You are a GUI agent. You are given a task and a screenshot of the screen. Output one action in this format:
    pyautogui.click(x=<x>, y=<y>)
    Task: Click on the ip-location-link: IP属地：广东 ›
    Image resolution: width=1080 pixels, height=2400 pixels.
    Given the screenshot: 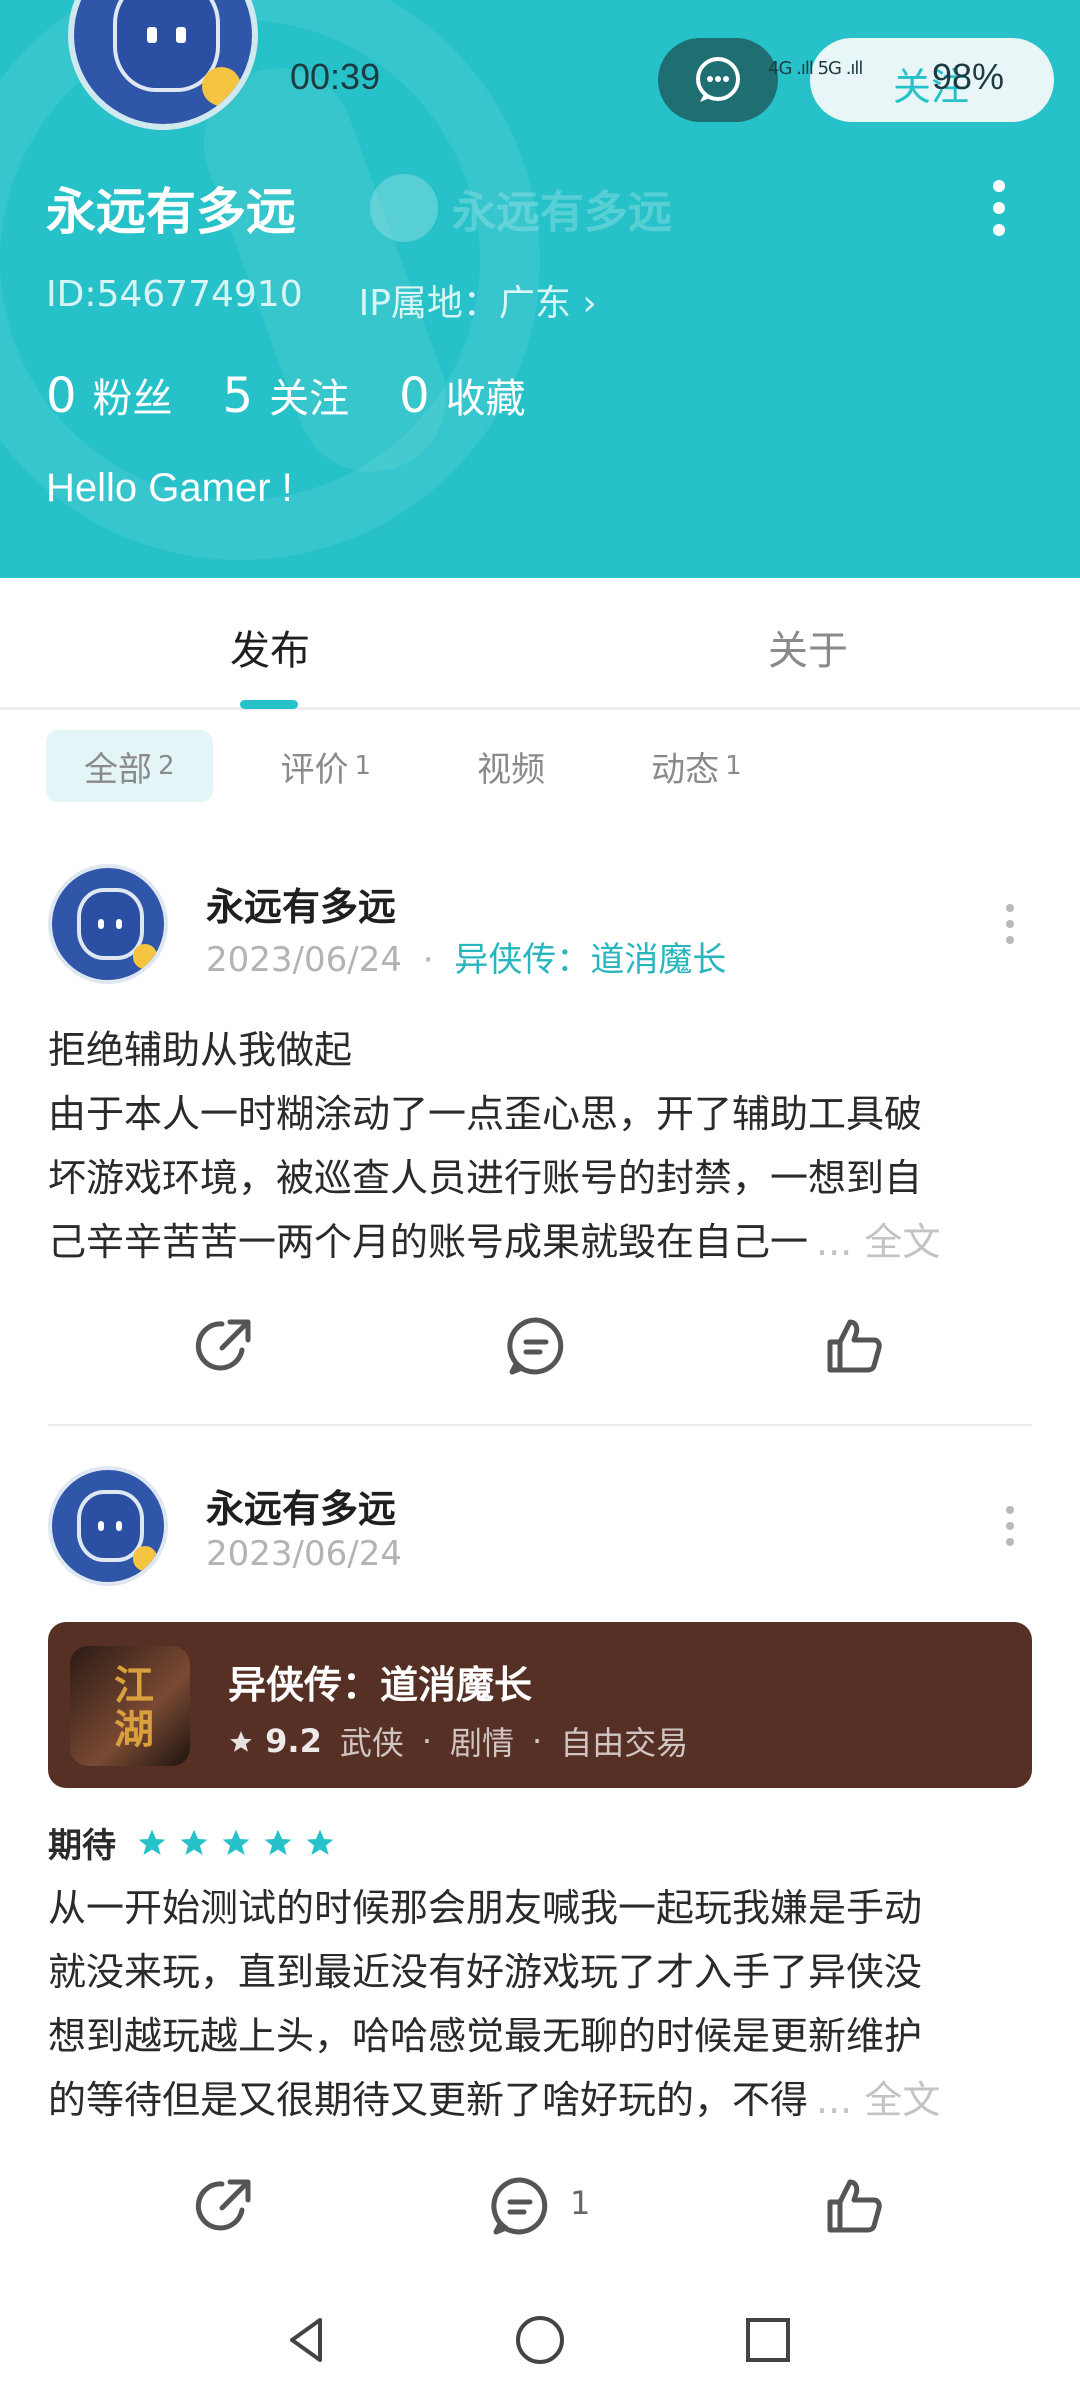 What is the action you would take?
    pyautogui.click(x=478, y=300)
    